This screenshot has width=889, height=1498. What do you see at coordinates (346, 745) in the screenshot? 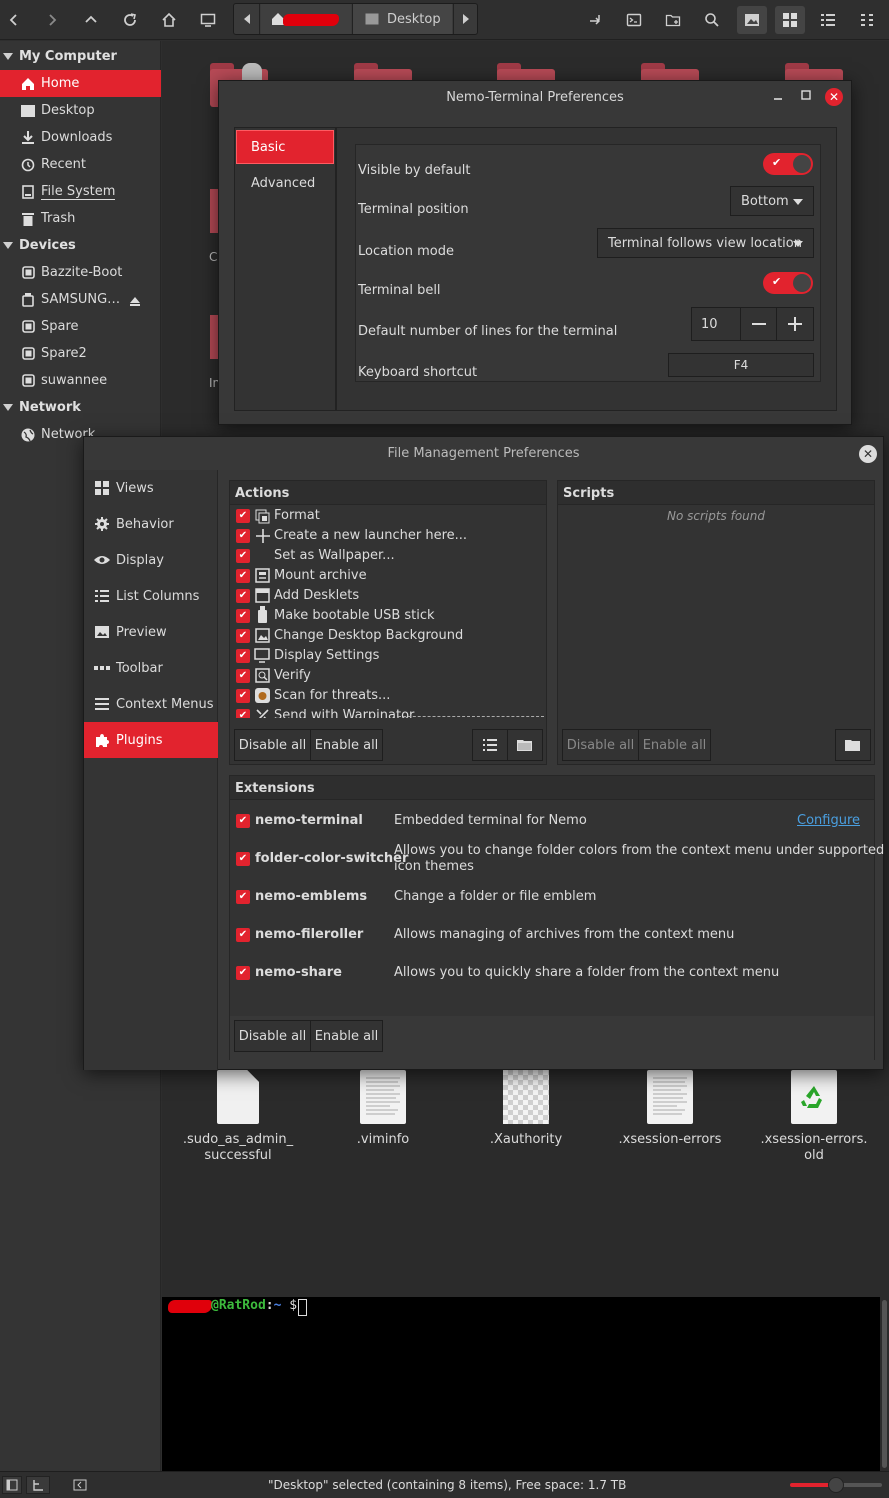
I see `actions-enable-all-button: Enable all` at bounding box center [346, 745].